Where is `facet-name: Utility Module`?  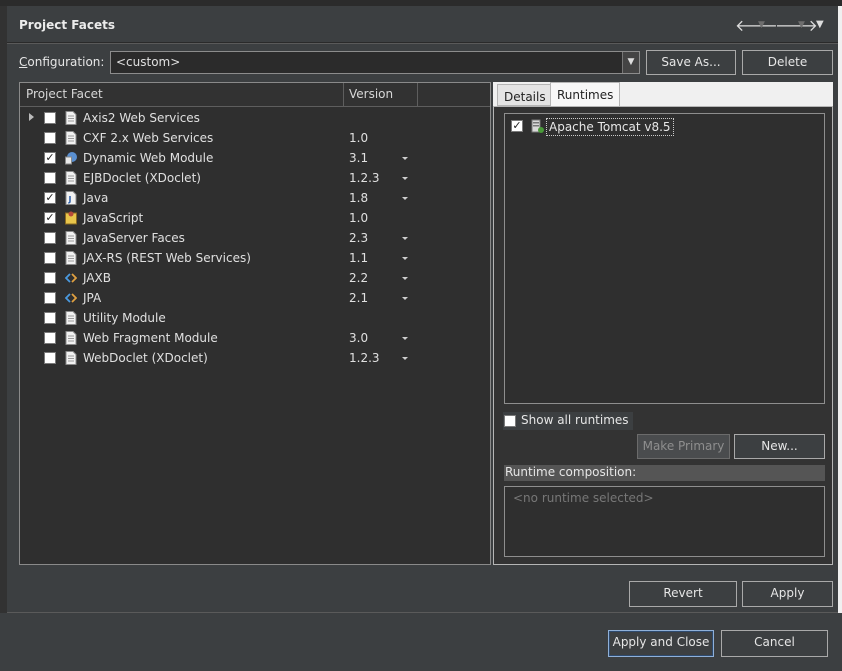 facet-name: Utility Module is located at coordinates (124, 318).